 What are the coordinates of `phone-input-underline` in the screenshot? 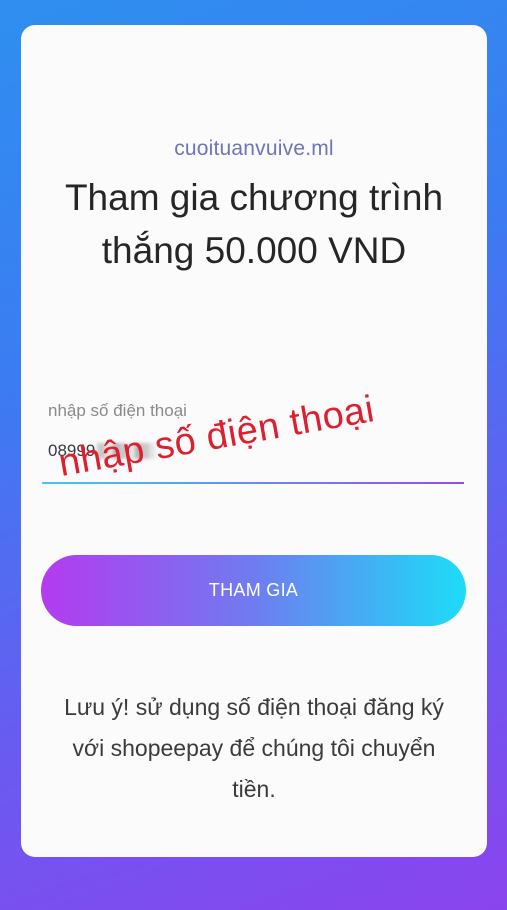 It's located at (253, 483).